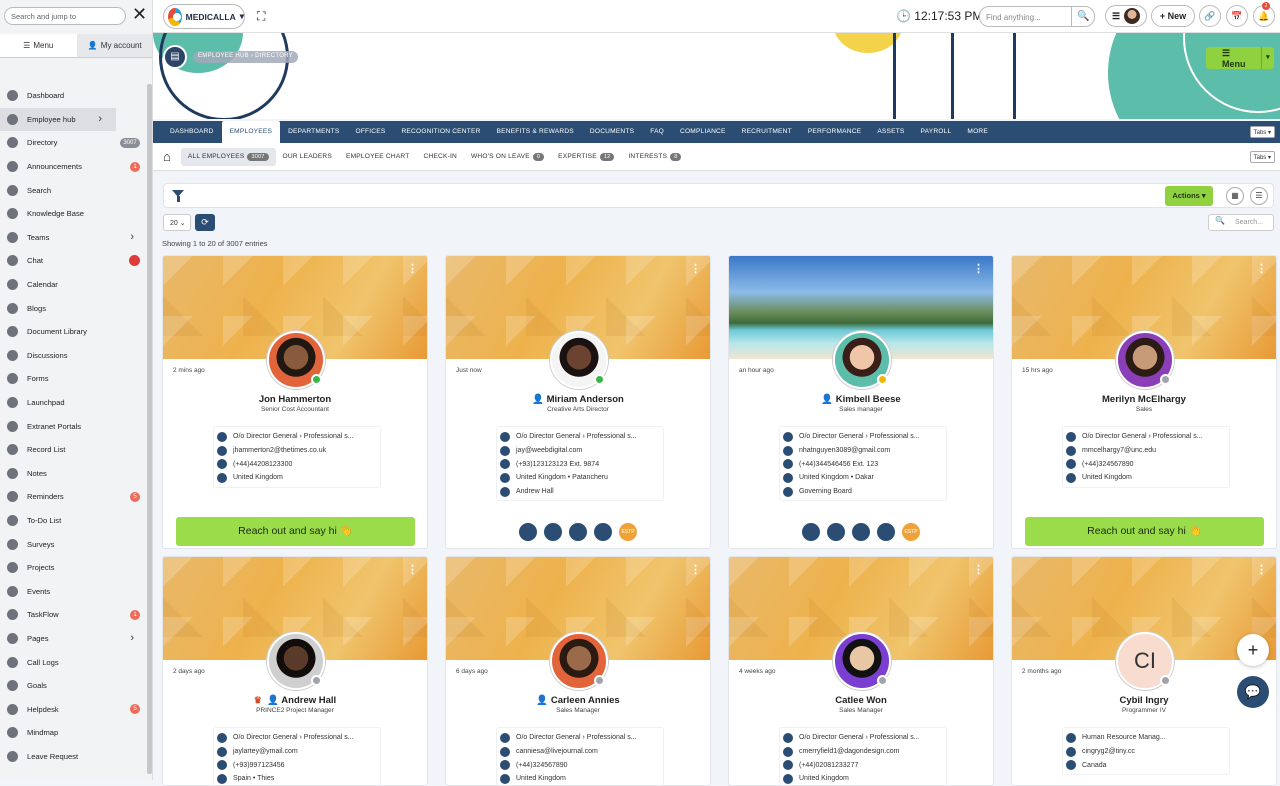 The height and width of the screenshot is (786, 1280). What do you see at coordinates (74, 450) in the screenshot?
I see `sidebar-item-record-list: Record List` at bounding box center [74, 450].